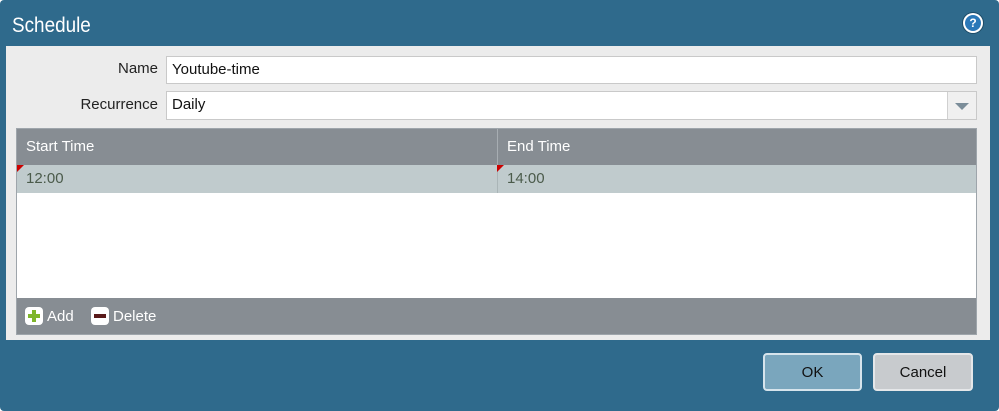 The height and width of the screenshot is (411, 999). Describe the element at coordinates (923, 372) in the screenshot. I see `cancel-button: Cancel` at that location.